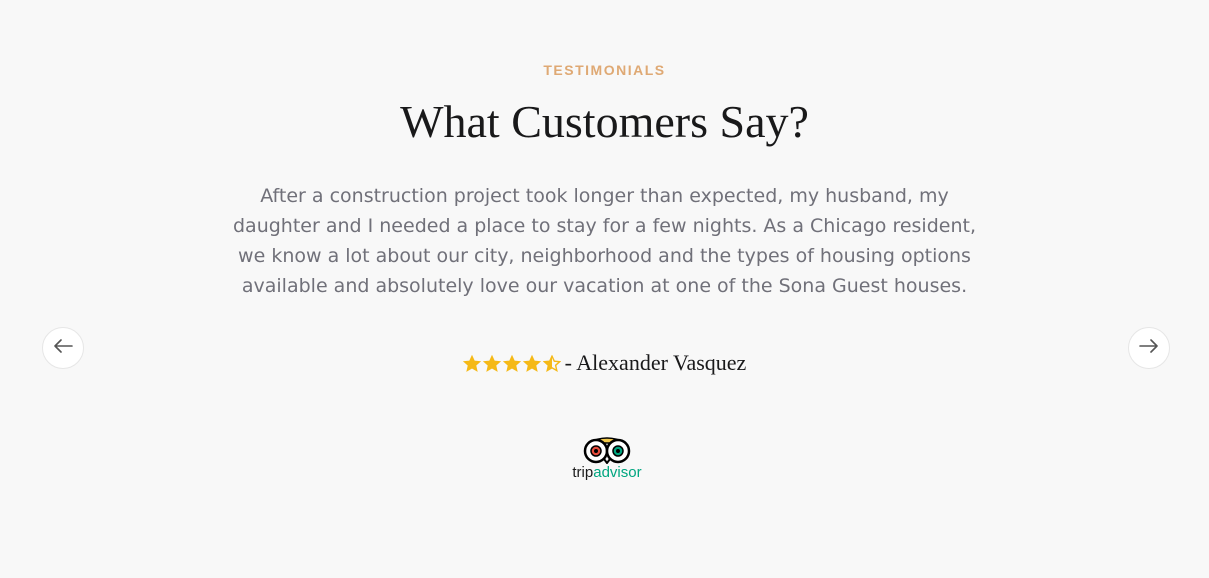  I want to click on arrow-right-icon, so click(1149, 348).